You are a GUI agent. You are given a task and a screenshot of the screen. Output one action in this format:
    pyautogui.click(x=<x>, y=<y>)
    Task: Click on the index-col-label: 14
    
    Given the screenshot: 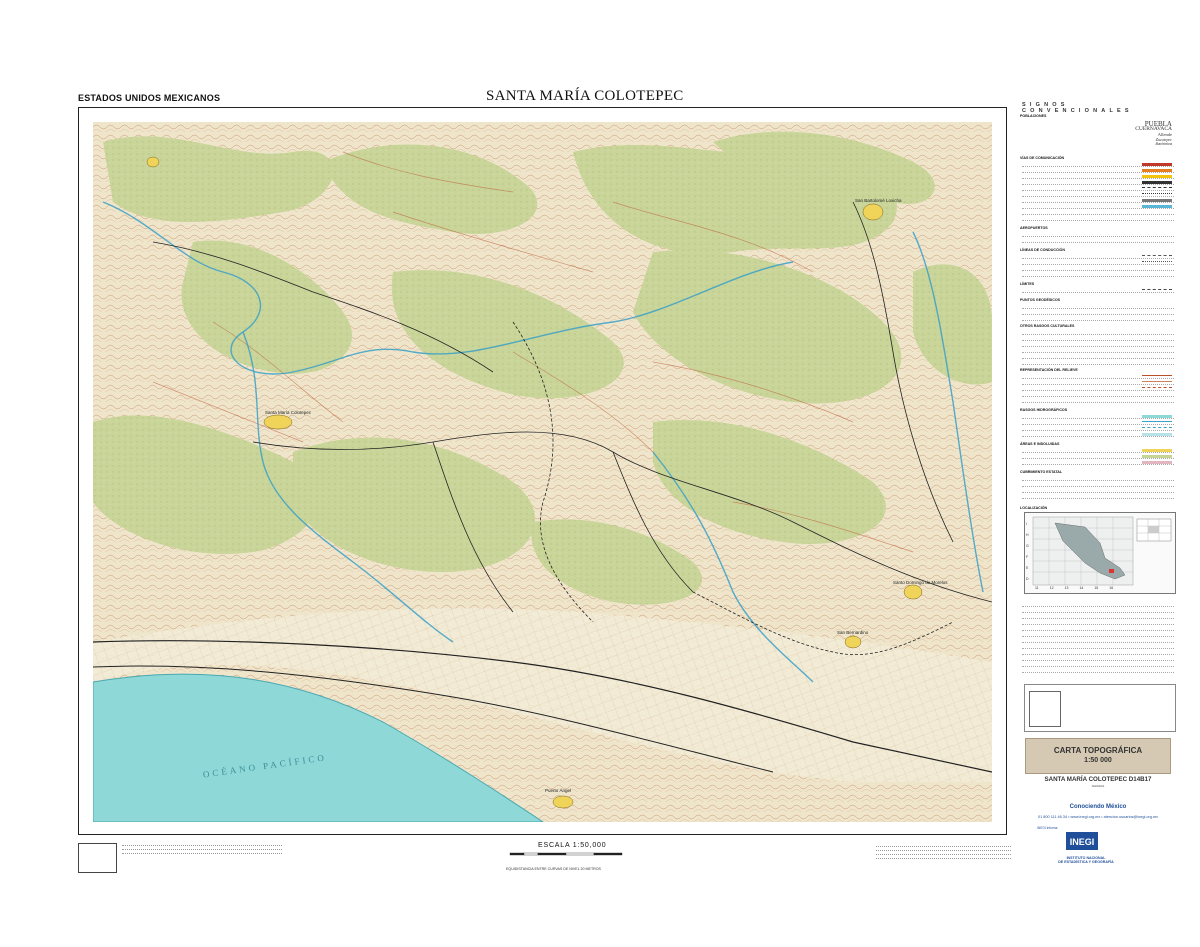 What is the action you would take?
    pyautogui.click(x=1081, y=588)
    